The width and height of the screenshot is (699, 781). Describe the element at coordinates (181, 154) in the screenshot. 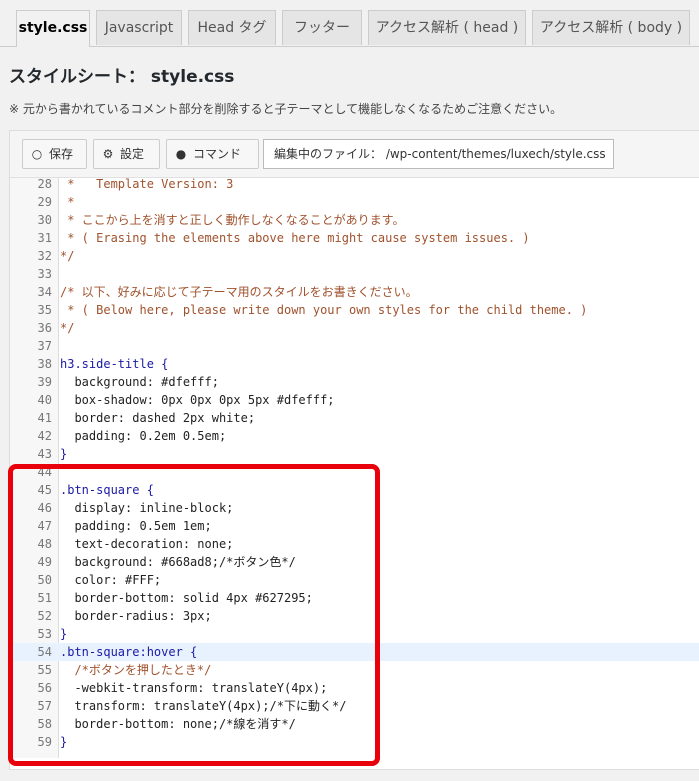

I see `lightbulb-icon: ●` at that location.